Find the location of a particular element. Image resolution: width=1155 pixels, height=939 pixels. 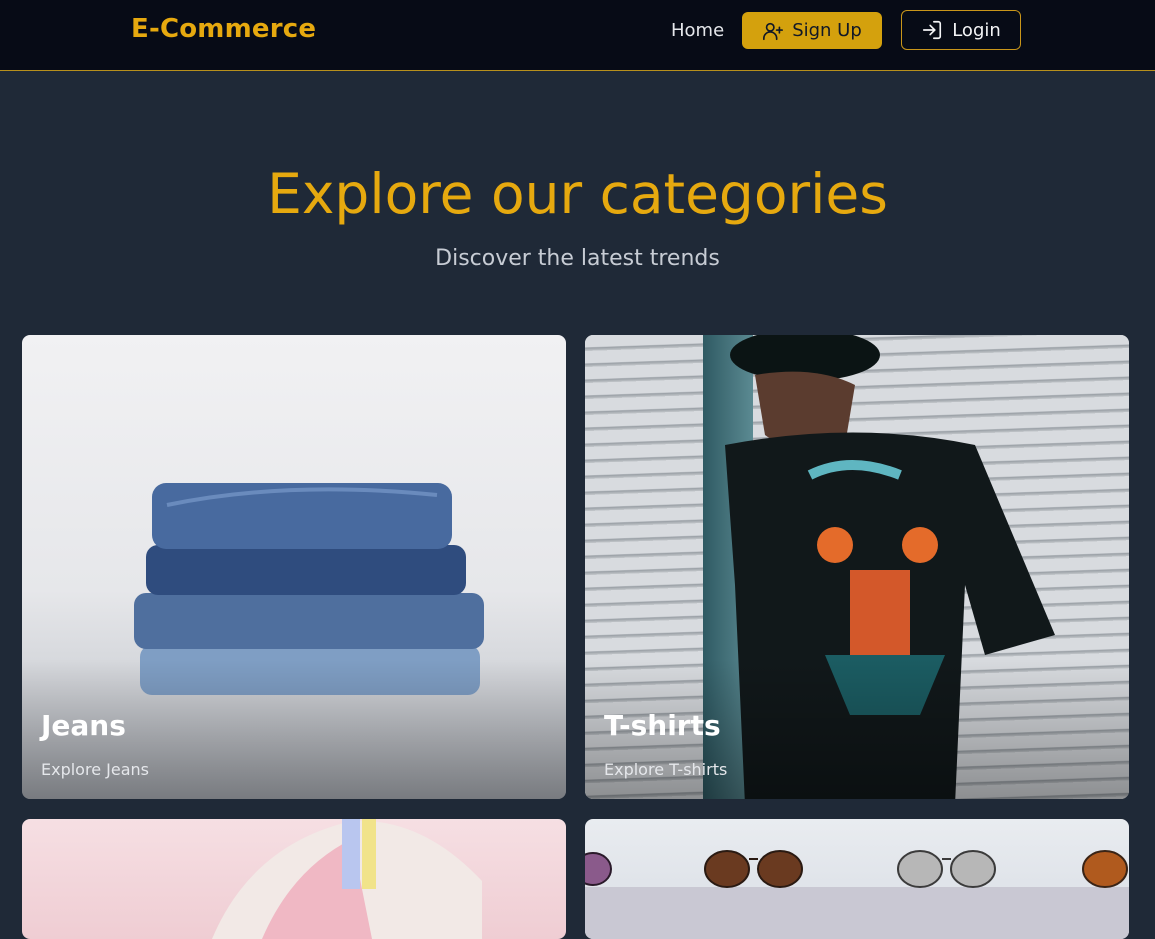

category-link: Explore Jeans is located at coordinates (95, 769).